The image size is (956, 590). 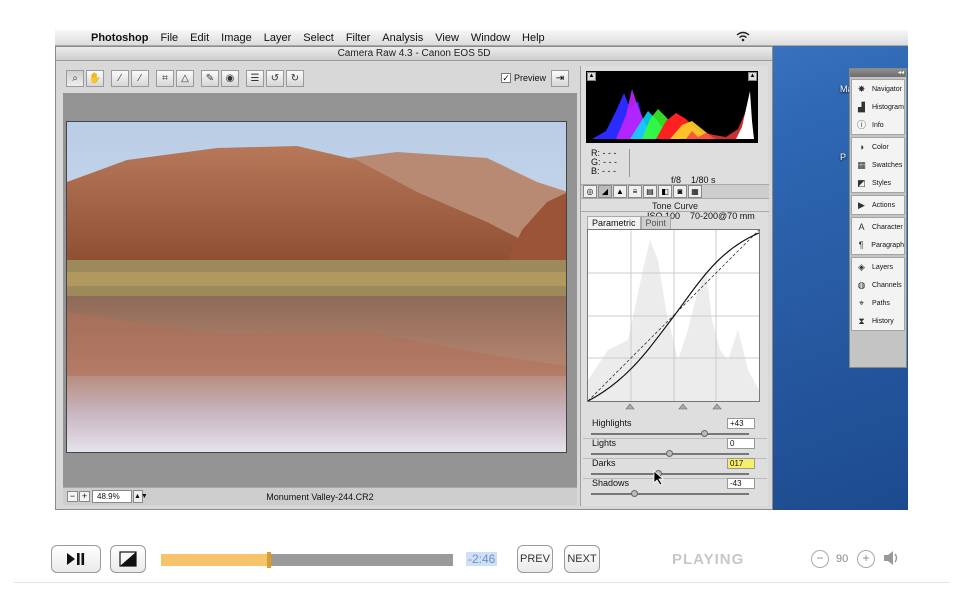 I want to click on prev-button: PREV, so click(x=535, y=559).